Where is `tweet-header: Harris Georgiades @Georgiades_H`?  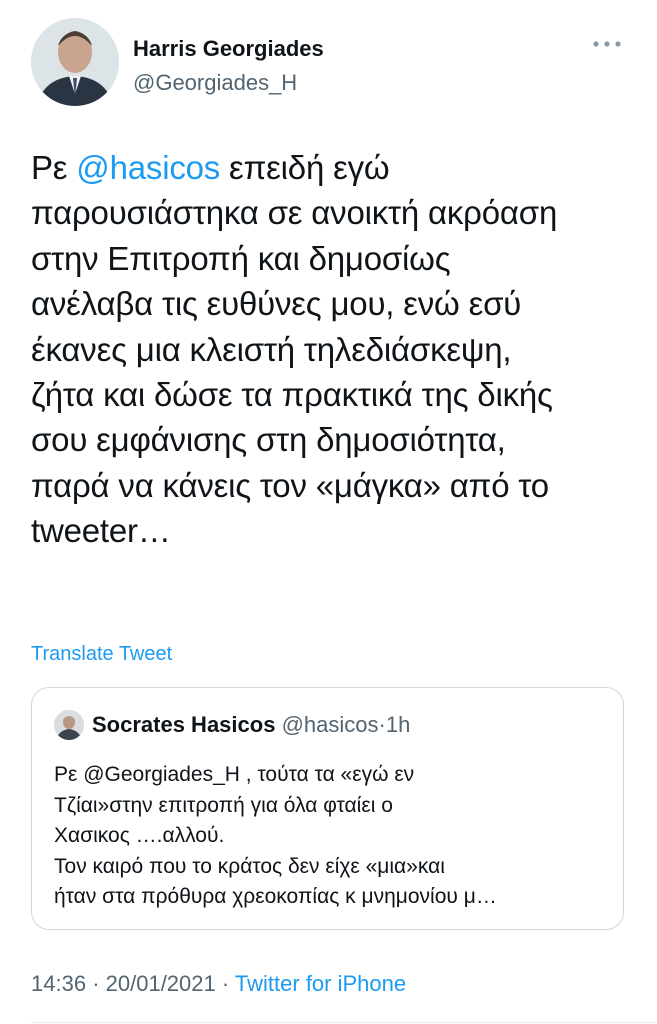
tweet-header: Harris Georgiades @Georgiades_H is located at coordinates (331, 63).